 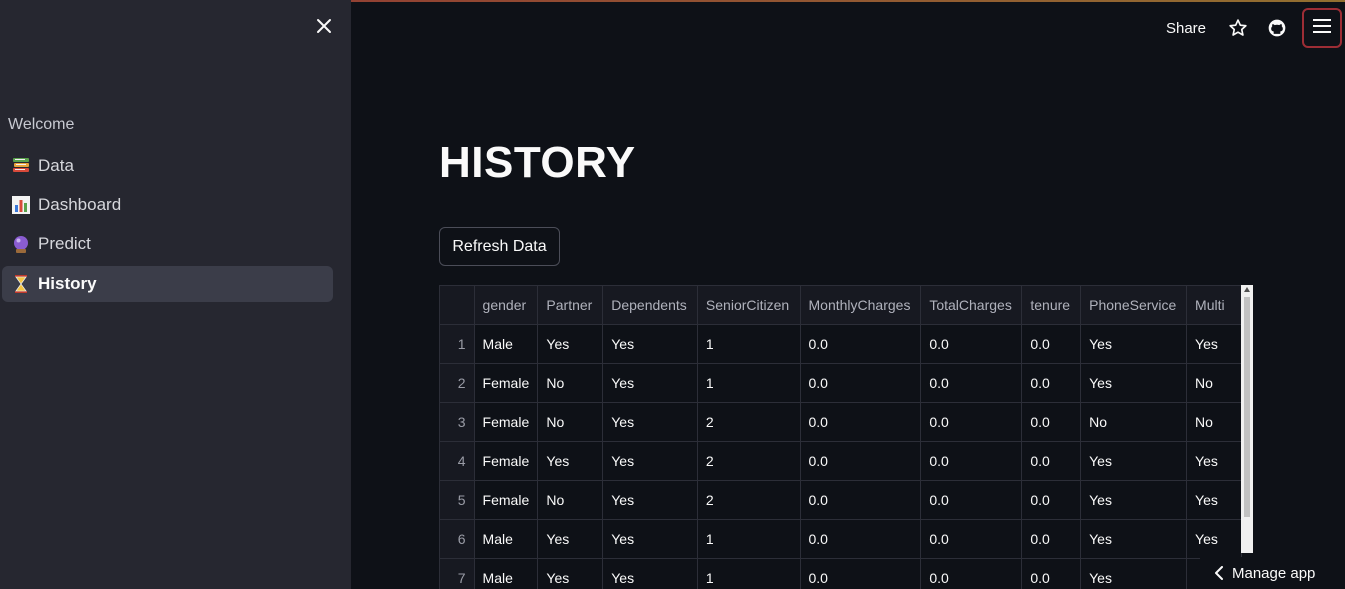 I want to click on column-header: Multi, so click(x=1214, y=305).